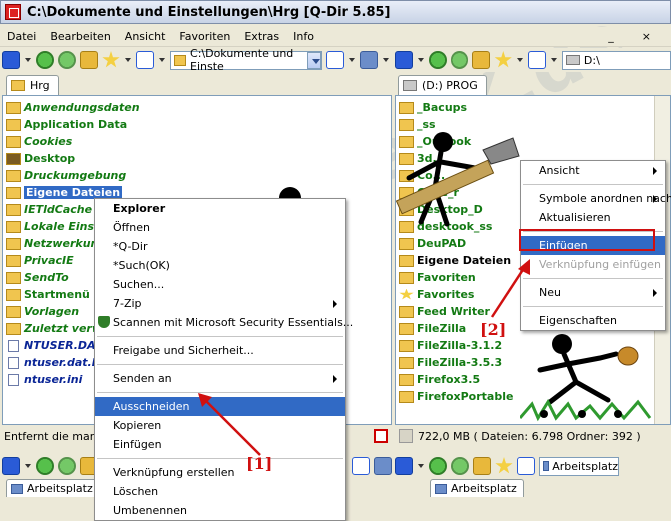 This screenshot has width=671, height=521. I want to click on tab-drive-d: (D:) PROG, so click(442, 85).